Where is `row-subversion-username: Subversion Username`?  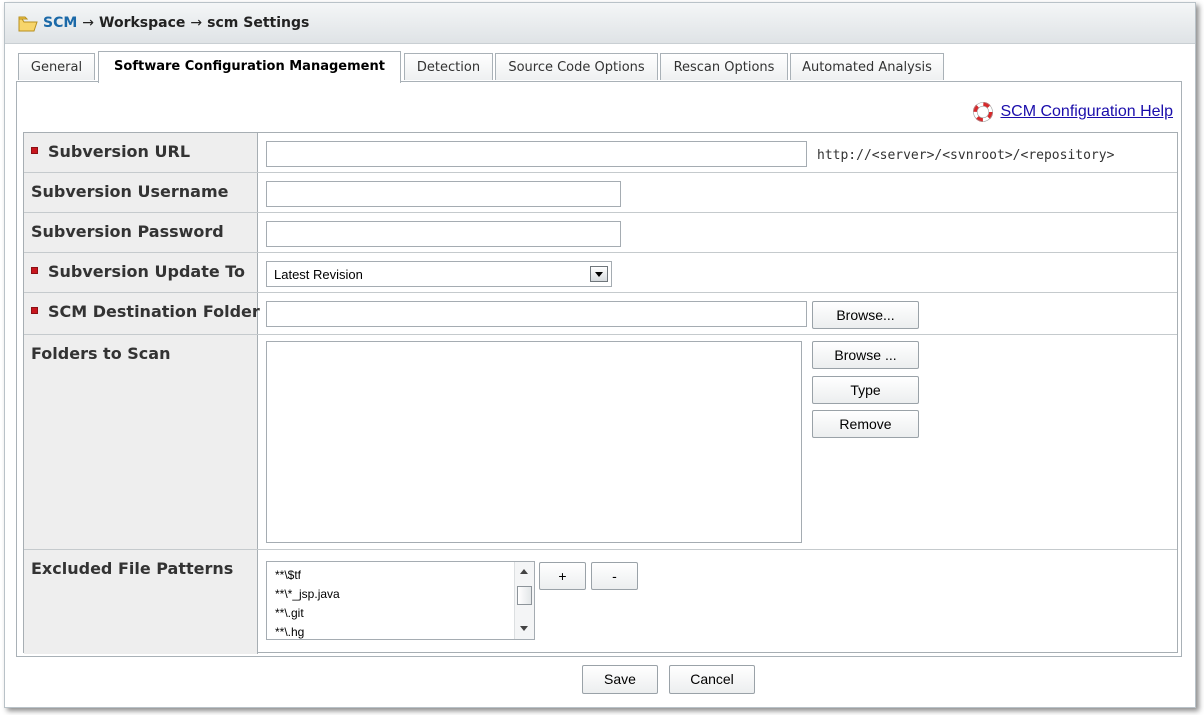
row-subversion-username: Subversion Username is located at coordinates (600, 193).